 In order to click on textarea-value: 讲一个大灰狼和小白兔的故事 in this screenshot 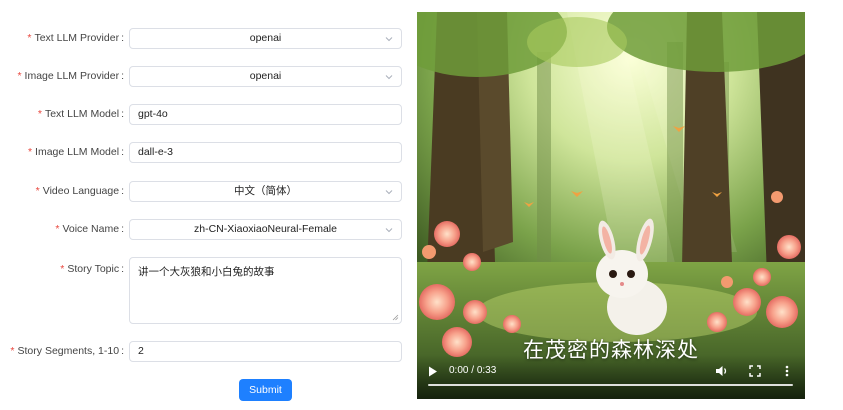, I will do `click(206, 272)`.